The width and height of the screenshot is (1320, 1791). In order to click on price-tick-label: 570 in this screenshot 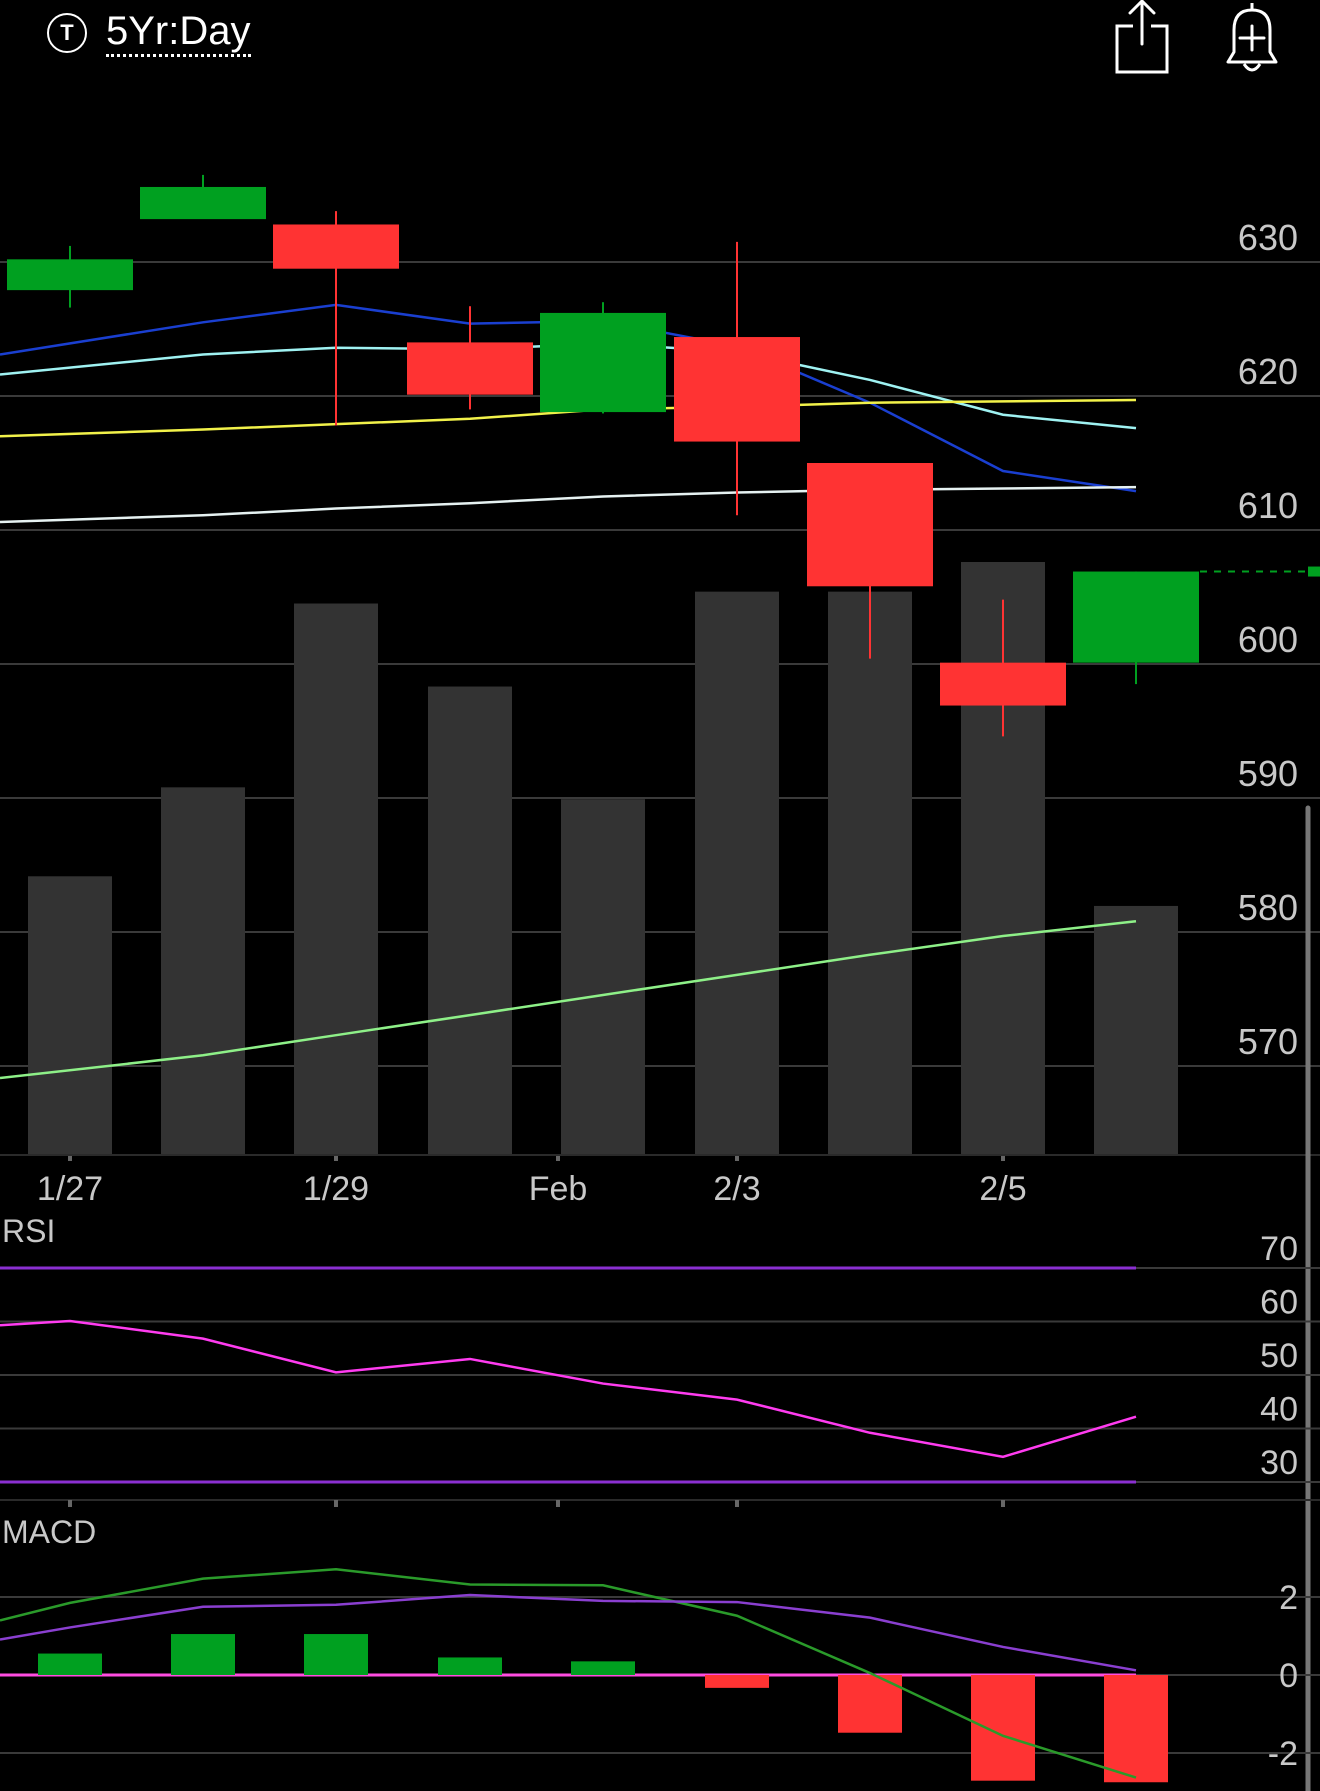, I will do `click(1268, 1041)`.